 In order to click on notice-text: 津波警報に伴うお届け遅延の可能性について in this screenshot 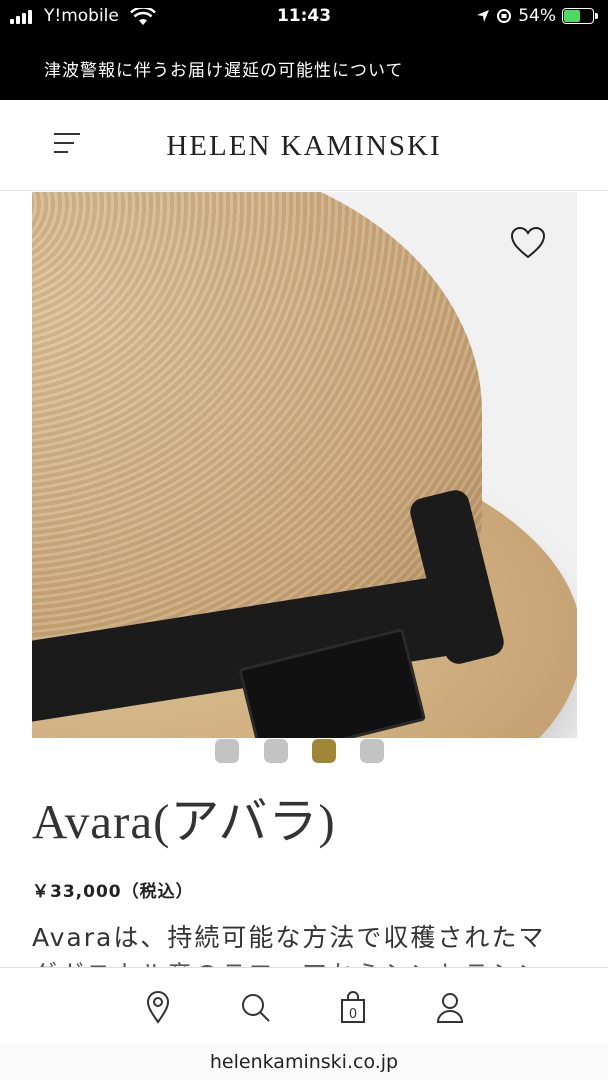, I will do `click(224, 68)`.